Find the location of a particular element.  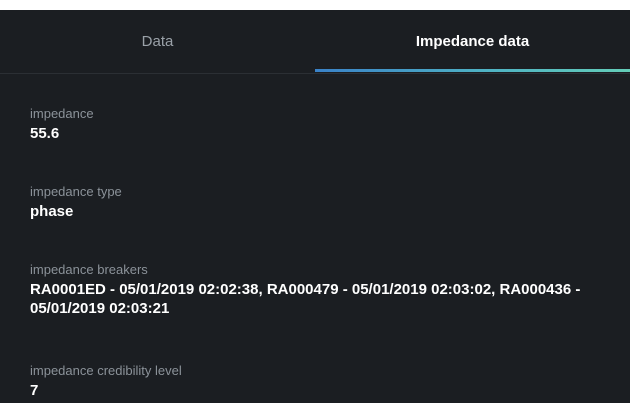

impedance-type-value: phase is located at coordinates (52, 211).